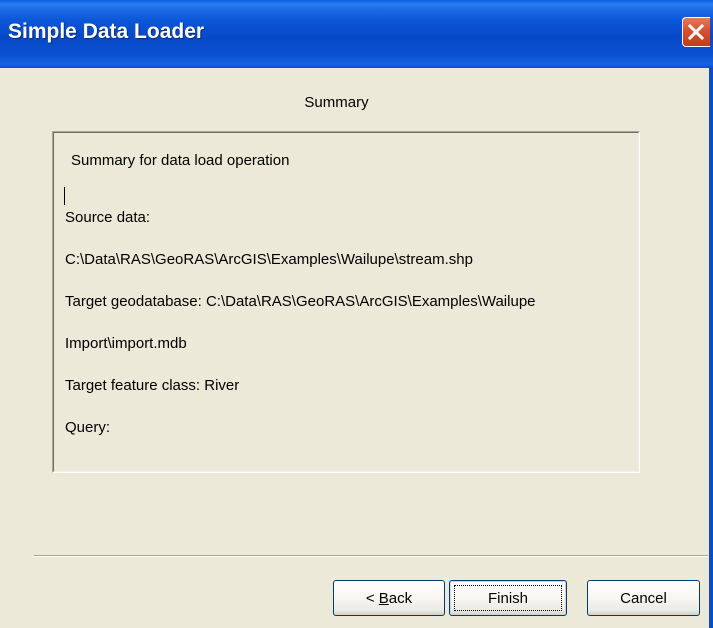  I want to click on separator-line, so click(371, 556).